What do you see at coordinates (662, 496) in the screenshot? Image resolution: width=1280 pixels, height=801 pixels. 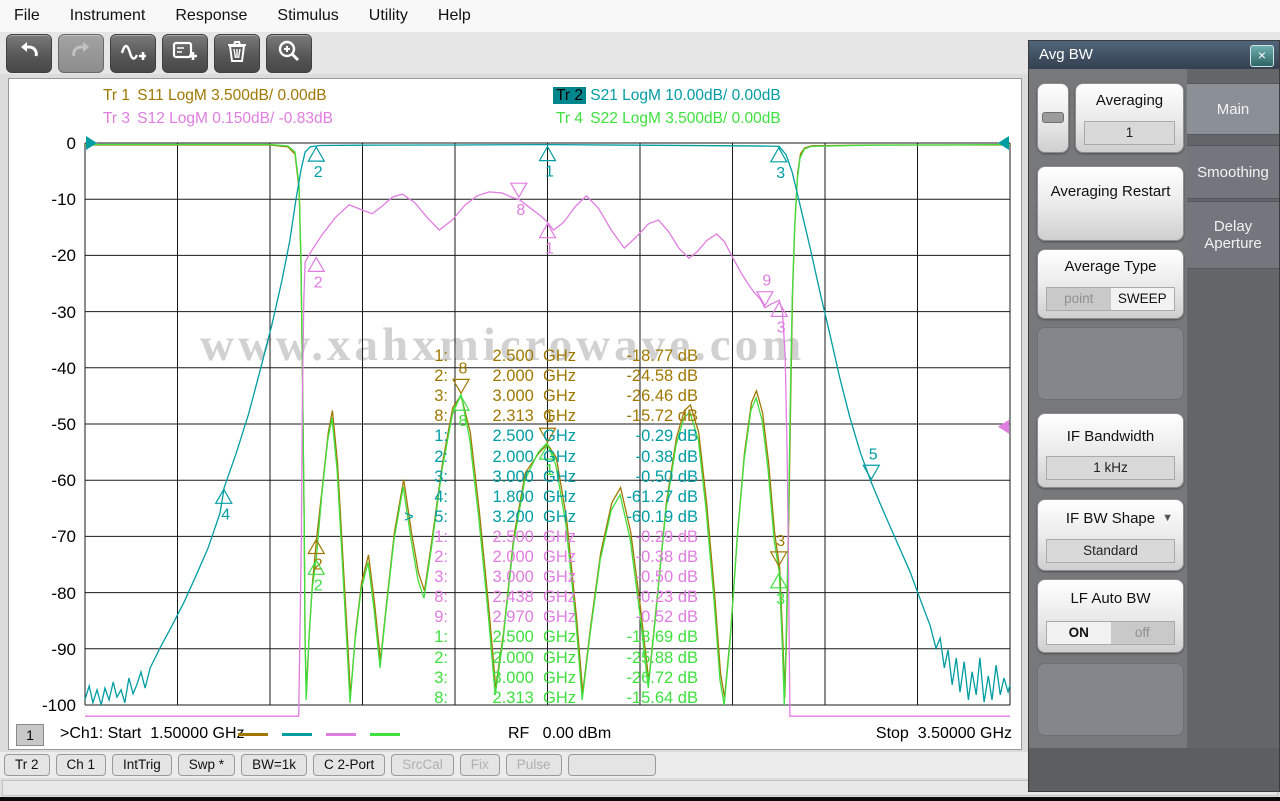 I see `marker-value: -61.27 dB` at bounding box center [662, 496].